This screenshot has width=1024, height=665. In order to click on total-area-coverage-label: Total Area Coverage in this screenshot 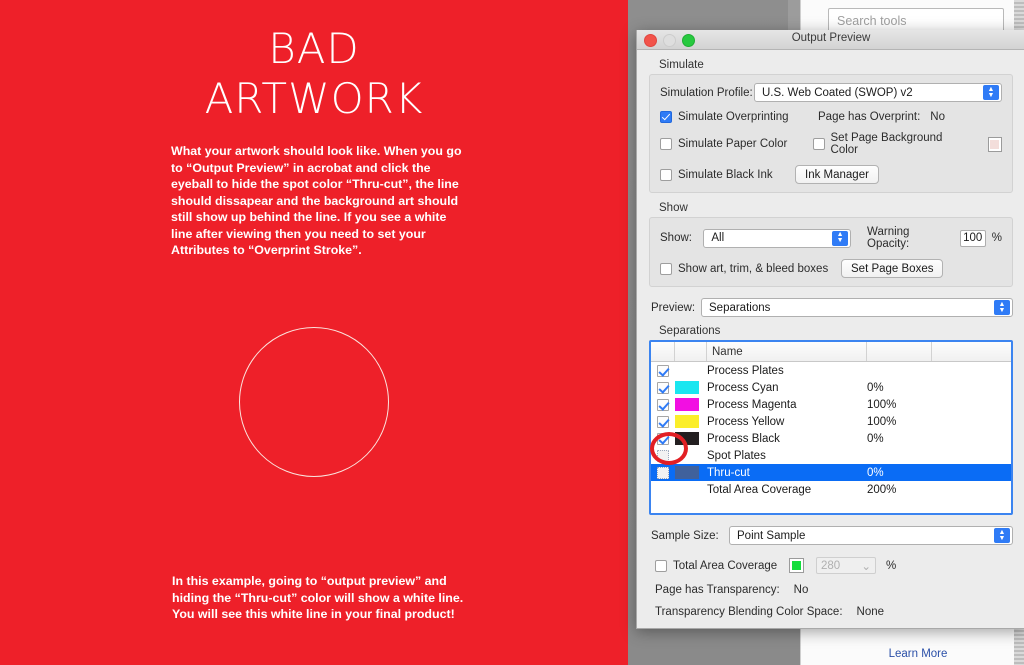, I will do `click(725, 565)`.